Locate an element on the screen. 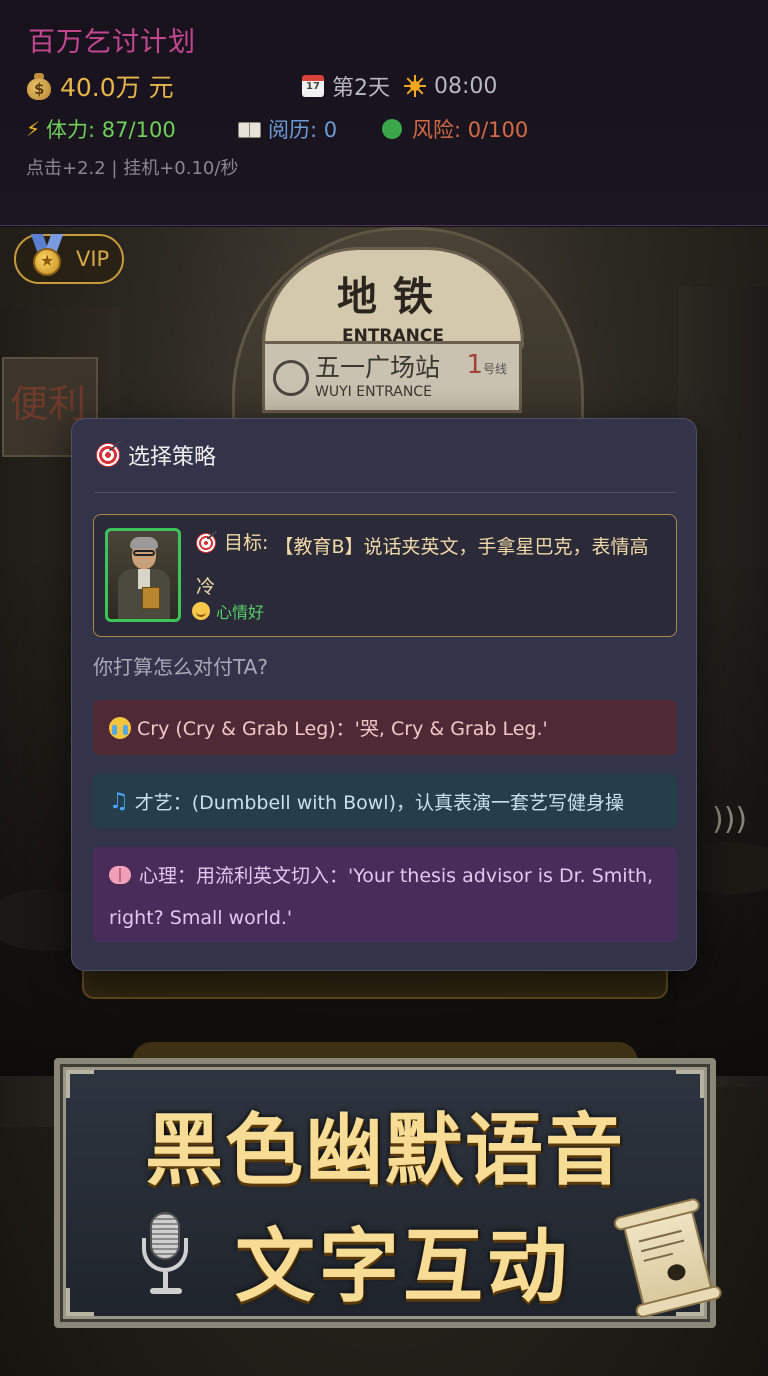 The width and height of the screenshot is (768, 1376). line-number: 1号线 is located at coordinates (486, 365).